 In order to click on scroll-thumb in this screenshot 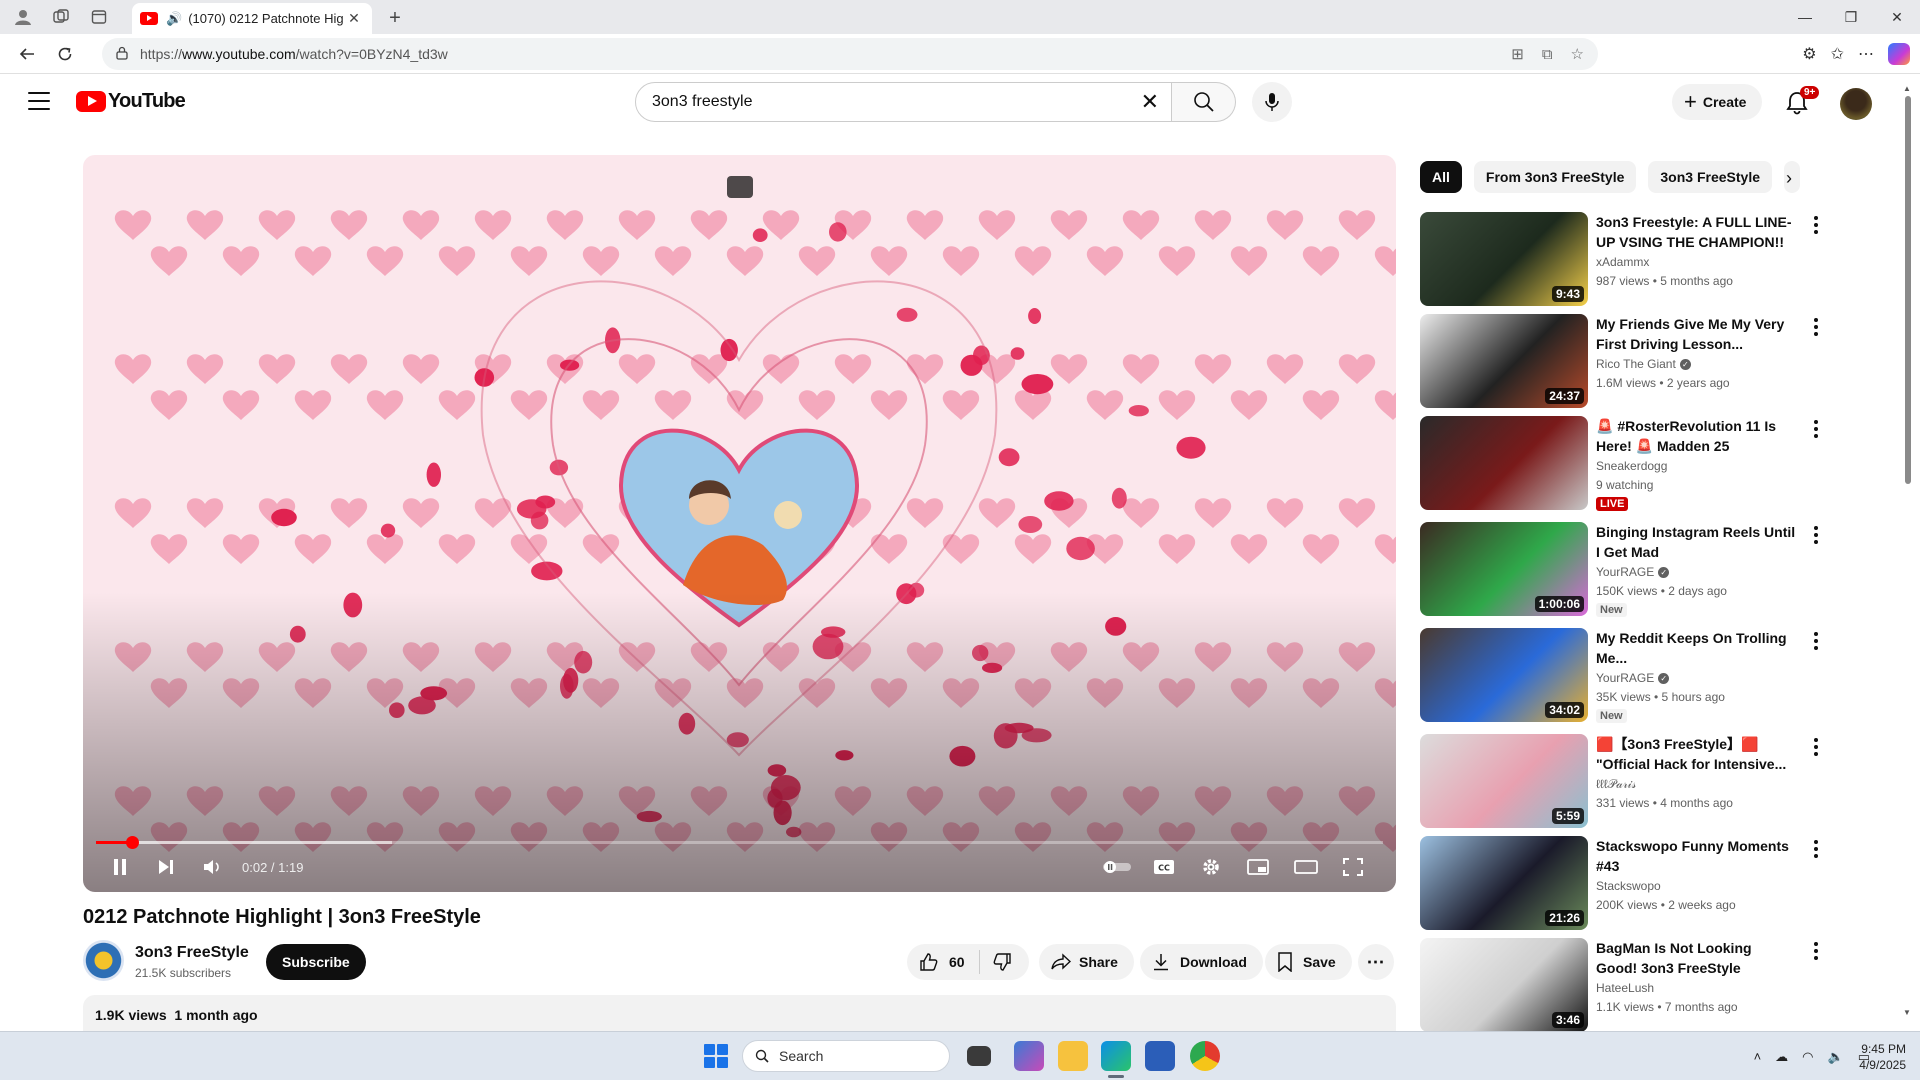, I will do `click(1908, 290)`.